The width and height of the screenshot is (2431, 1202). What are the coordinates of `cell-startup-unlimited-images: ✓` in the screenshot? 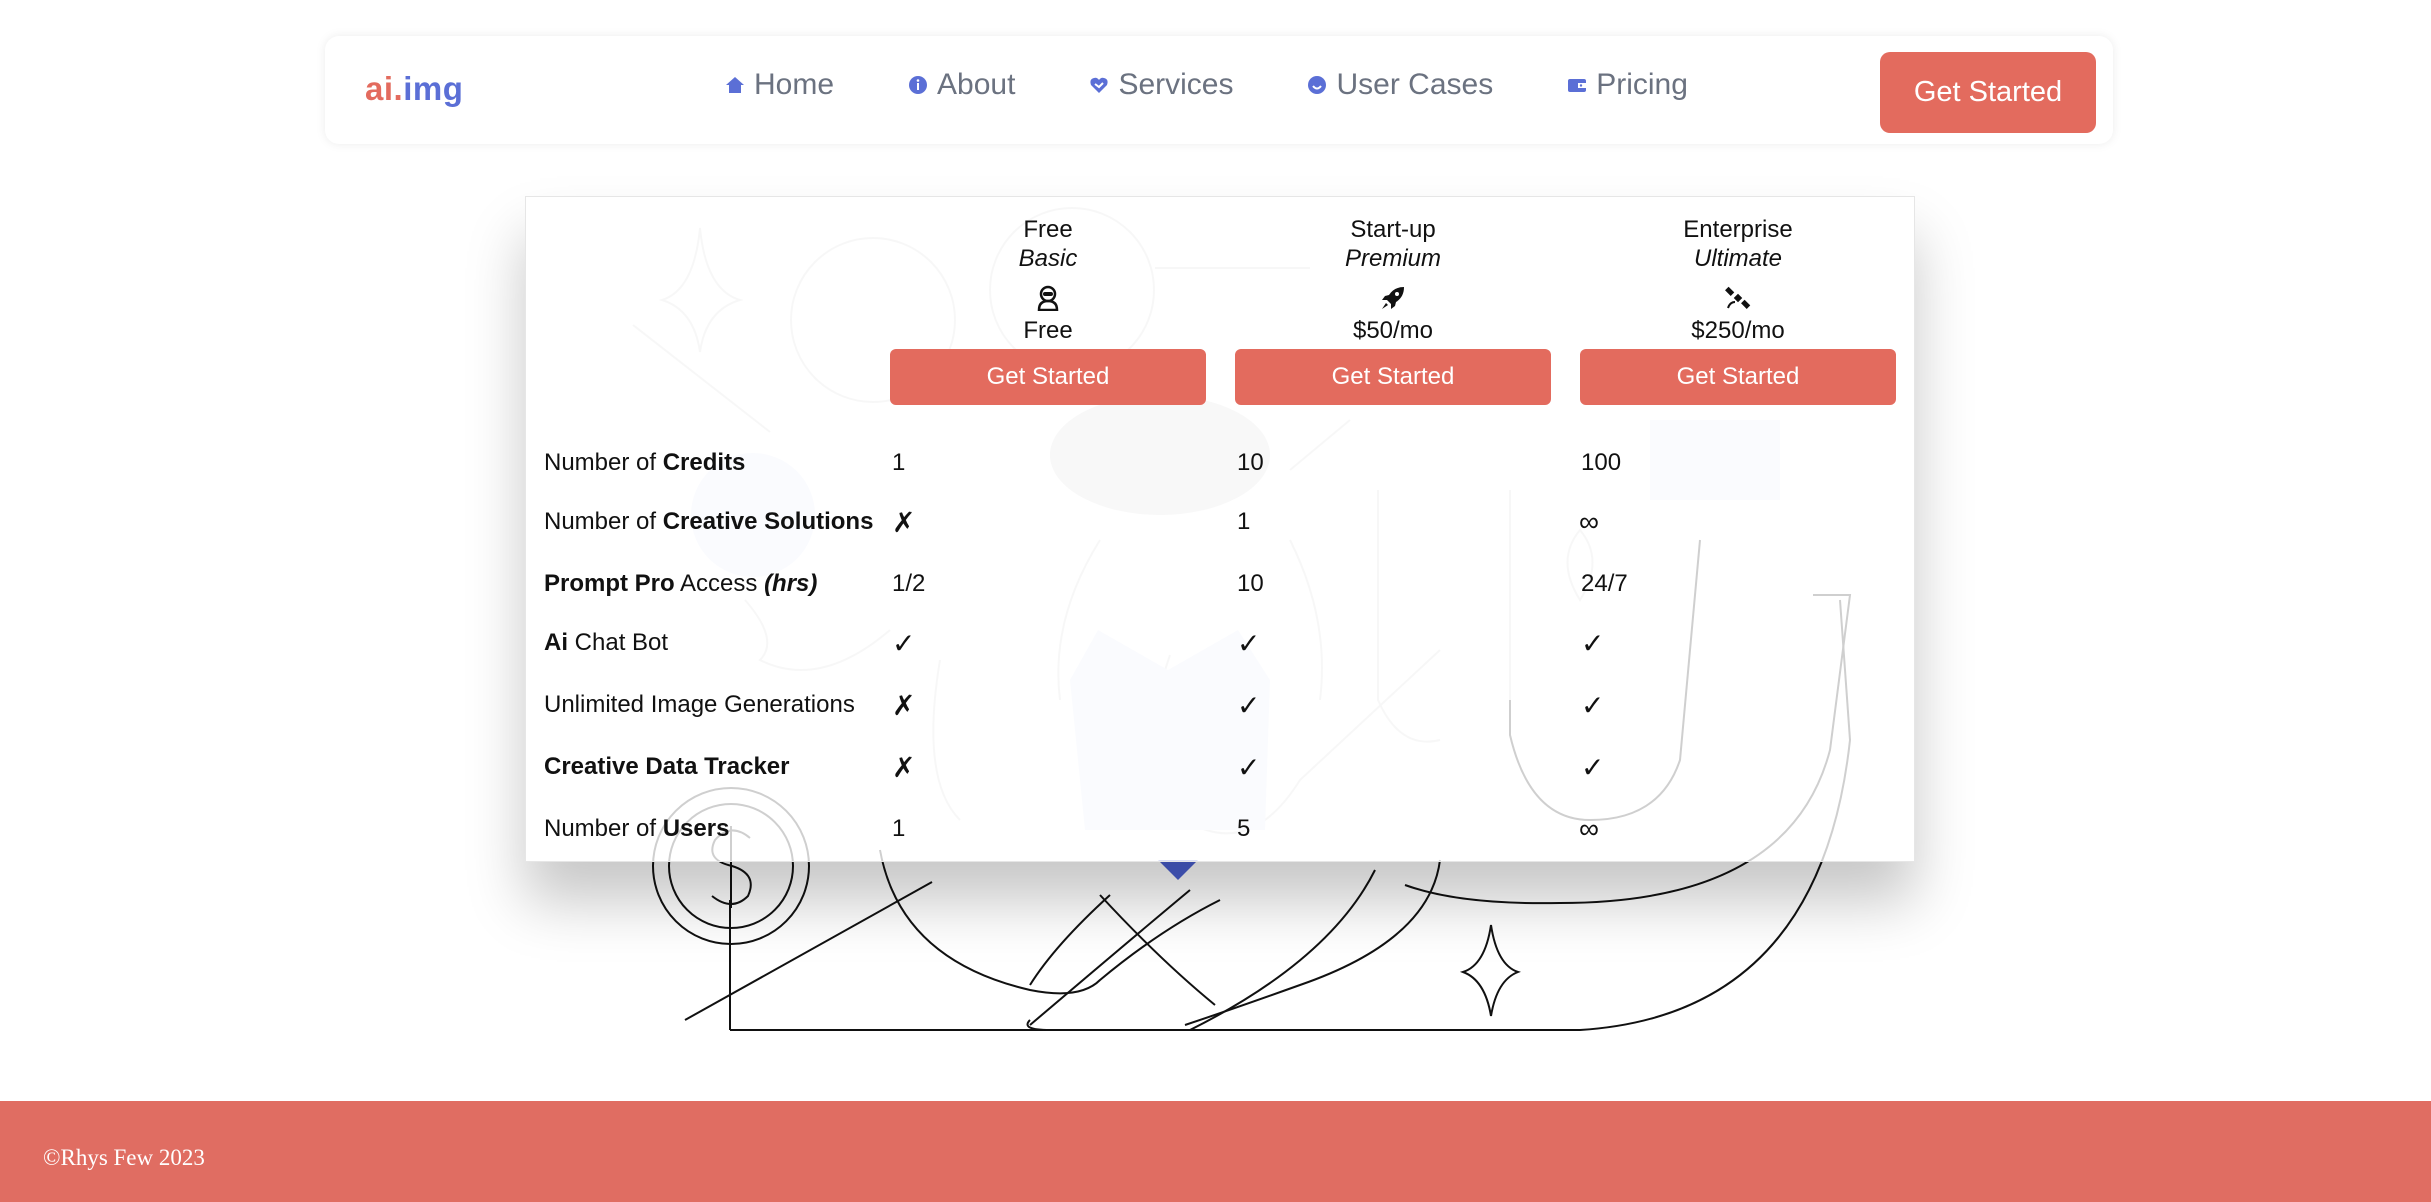 It's located at (1249, 705).